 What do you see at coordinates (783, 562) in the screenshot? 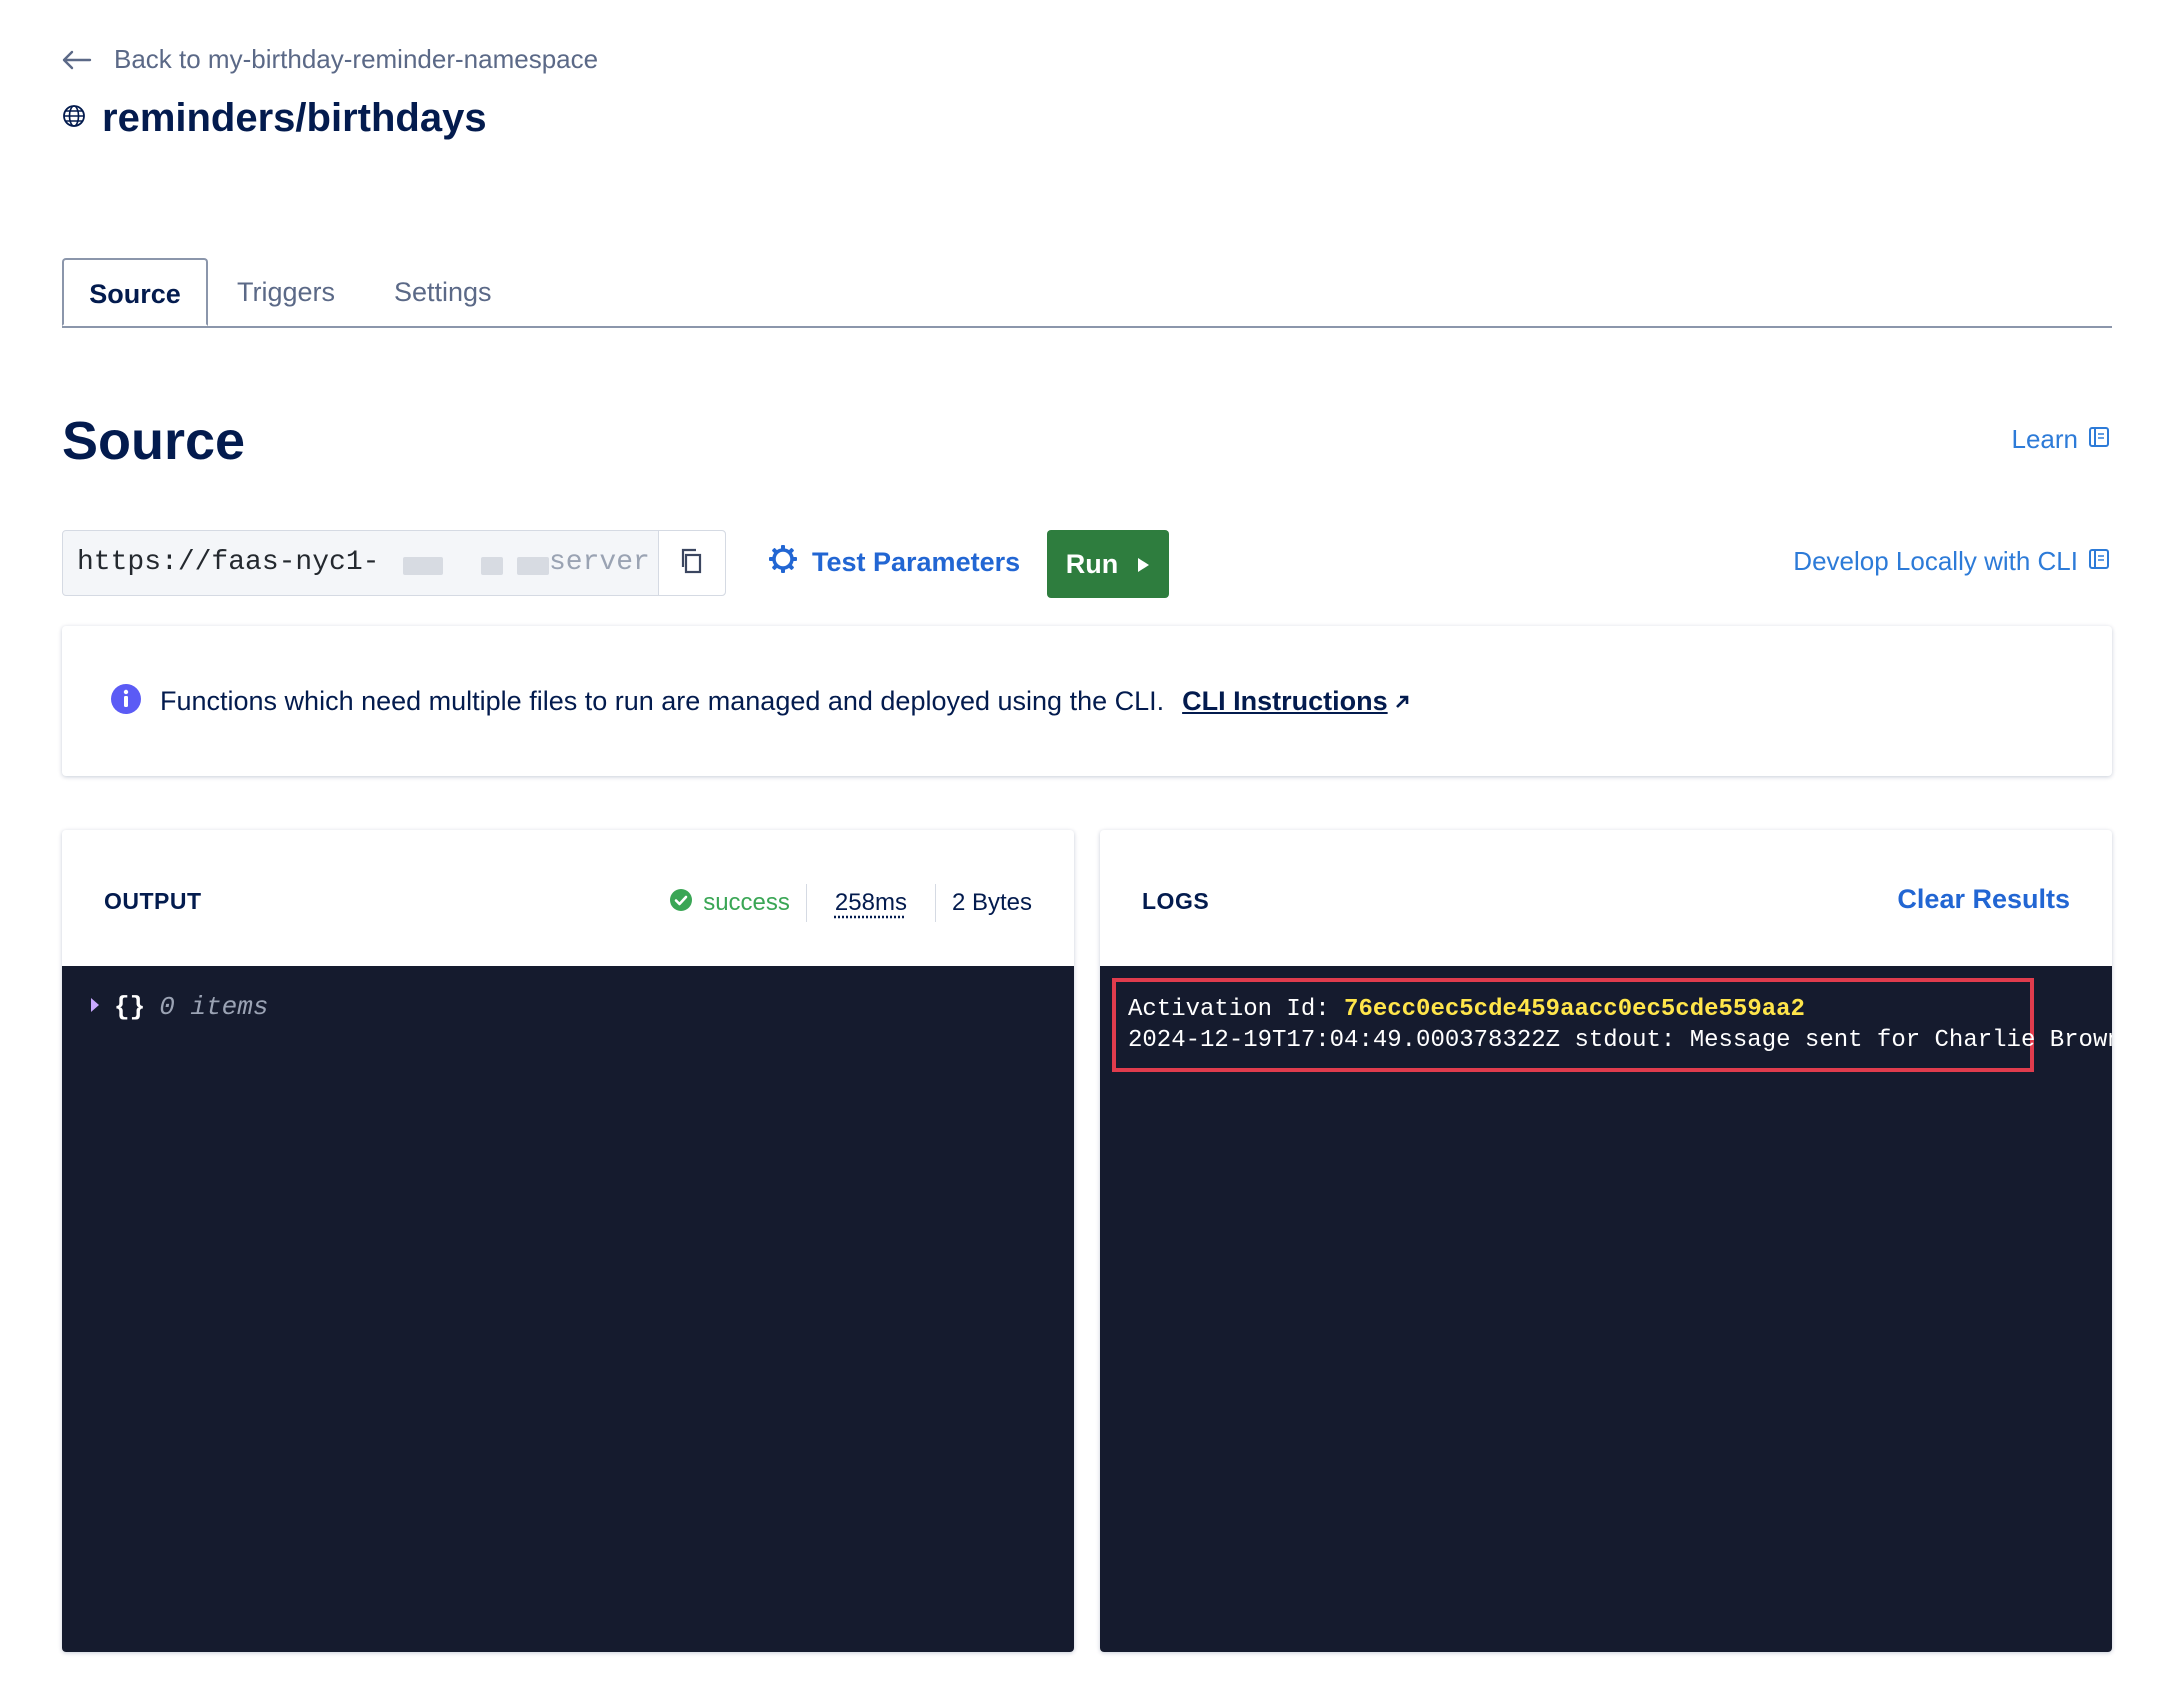
I see `gear-icon` at bounding box center [783, 562].